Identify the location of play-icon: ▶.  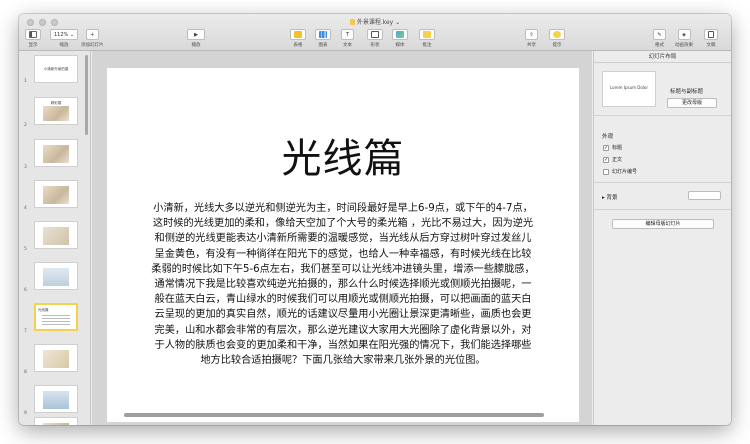
(196, 34).